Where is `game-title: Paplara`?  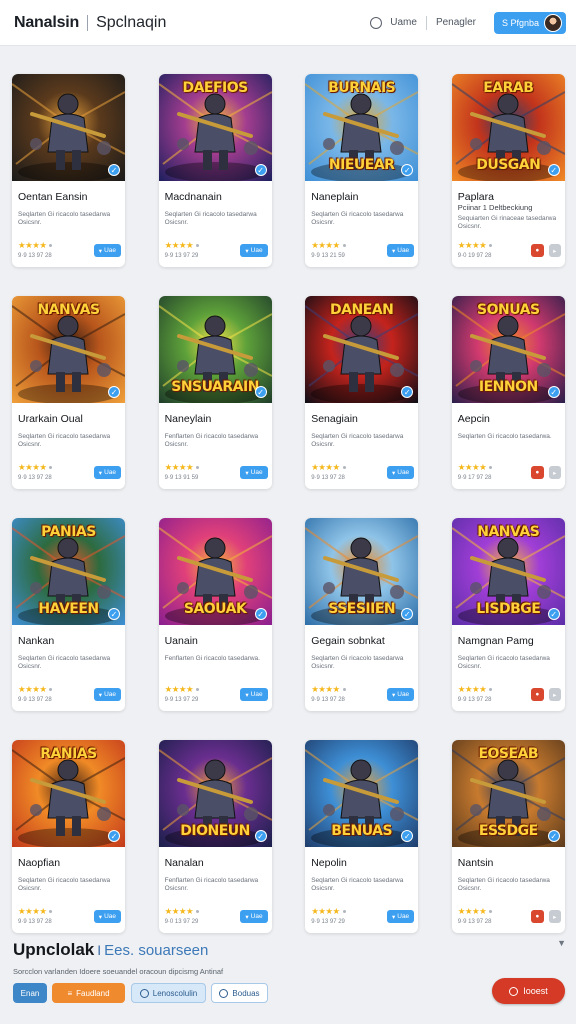 game-title: Paplara is located at coordinates (508, 197).